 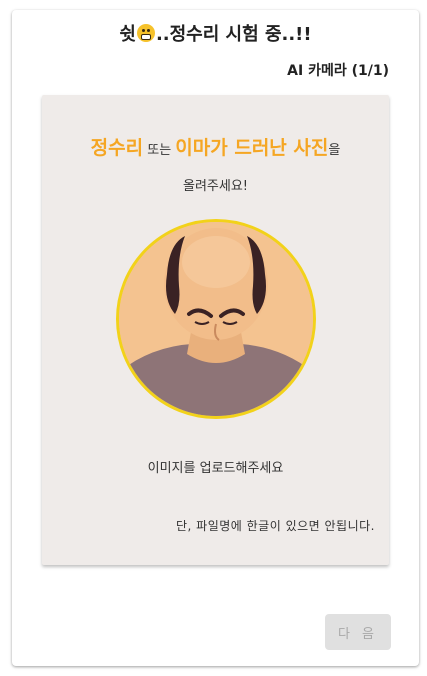 What do you see at coordinates (252, 148) in the screenshot?
I see `headline-part2: 이마가 드러난 사진` at bounding box center [252, 148].